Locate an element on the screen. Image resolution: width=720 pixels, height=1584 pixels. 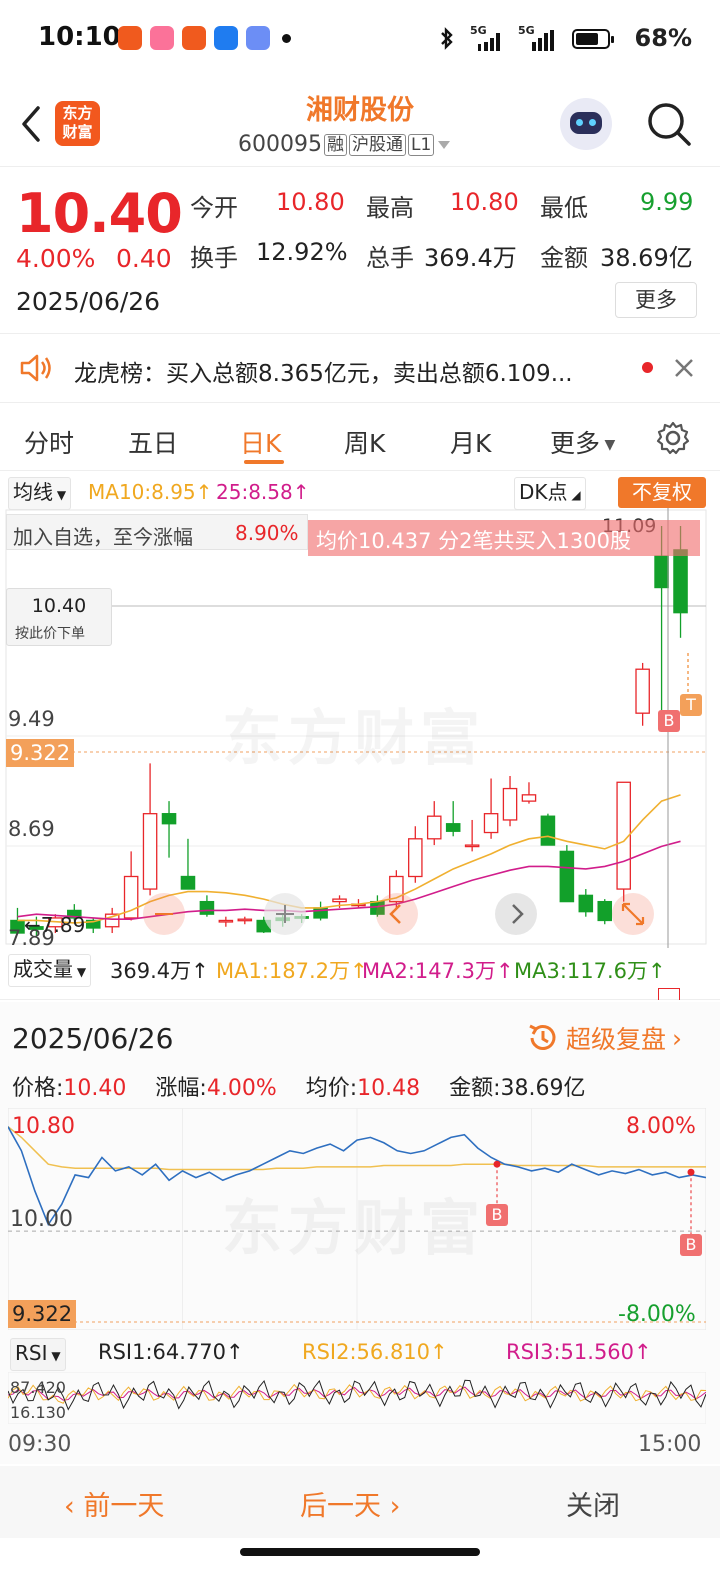
stock-code-row: 600095 融 沪股通 L1 is located at coordinates (345, 144).